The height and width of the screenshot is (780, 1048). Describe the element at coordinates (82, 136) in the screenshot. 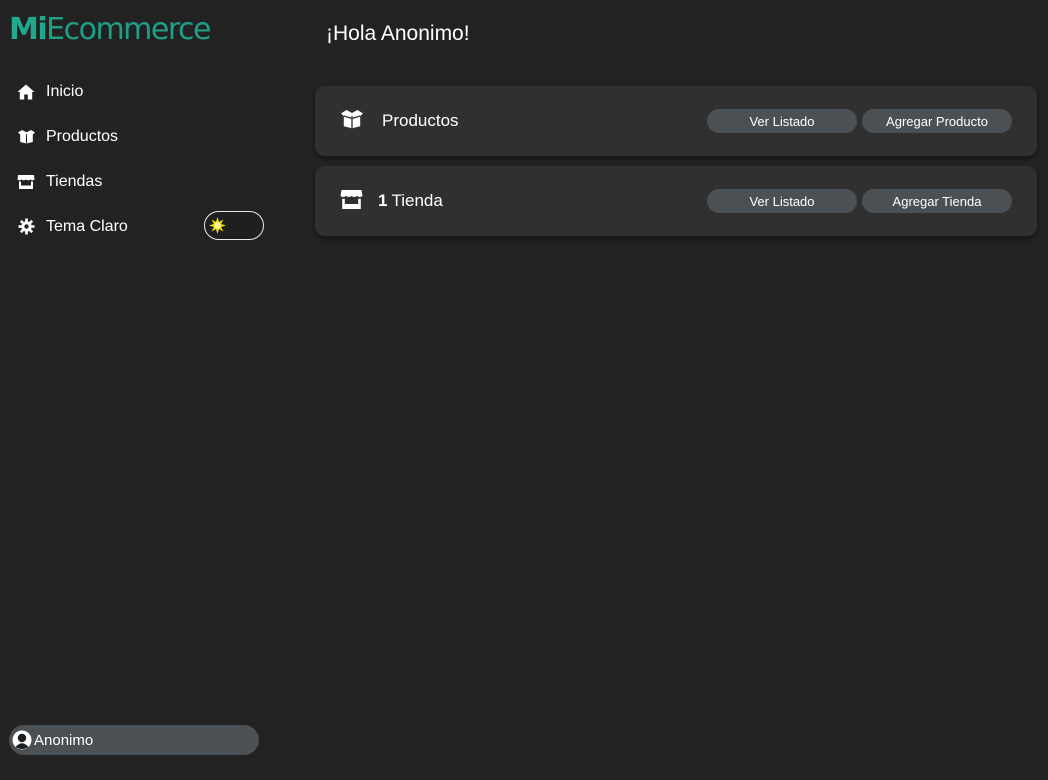

I see `sidebar-item-label: Productos` at that location.